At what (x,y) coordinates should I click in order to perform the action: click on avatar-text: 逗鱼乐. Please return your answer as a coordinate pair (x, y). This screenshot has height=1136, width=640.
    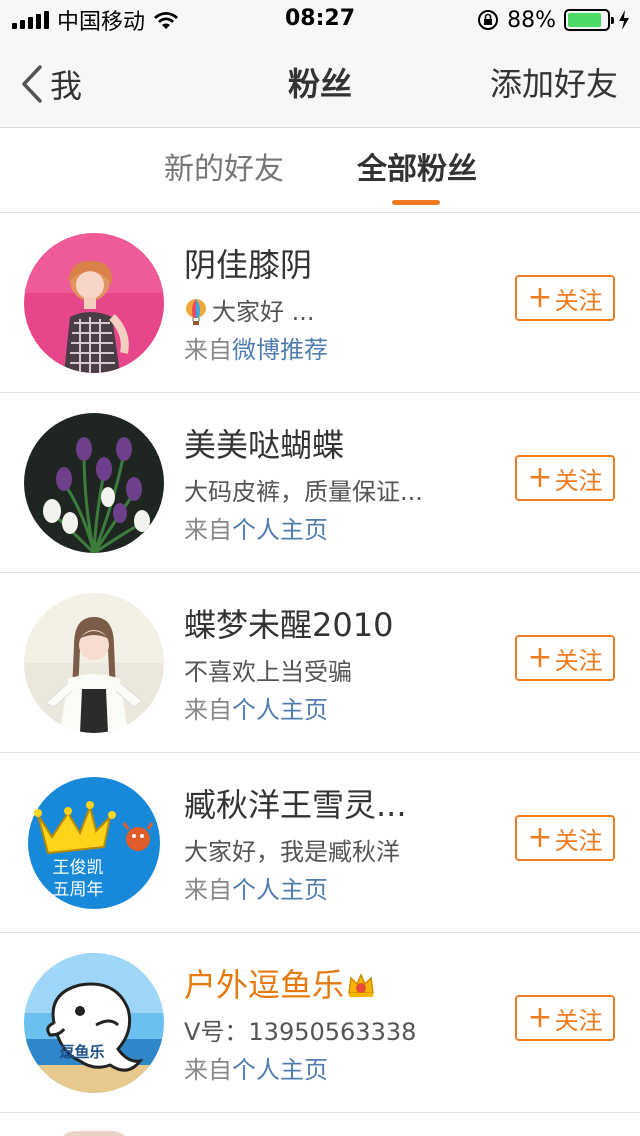
    Looking at the image, I should click on (81, 1052).